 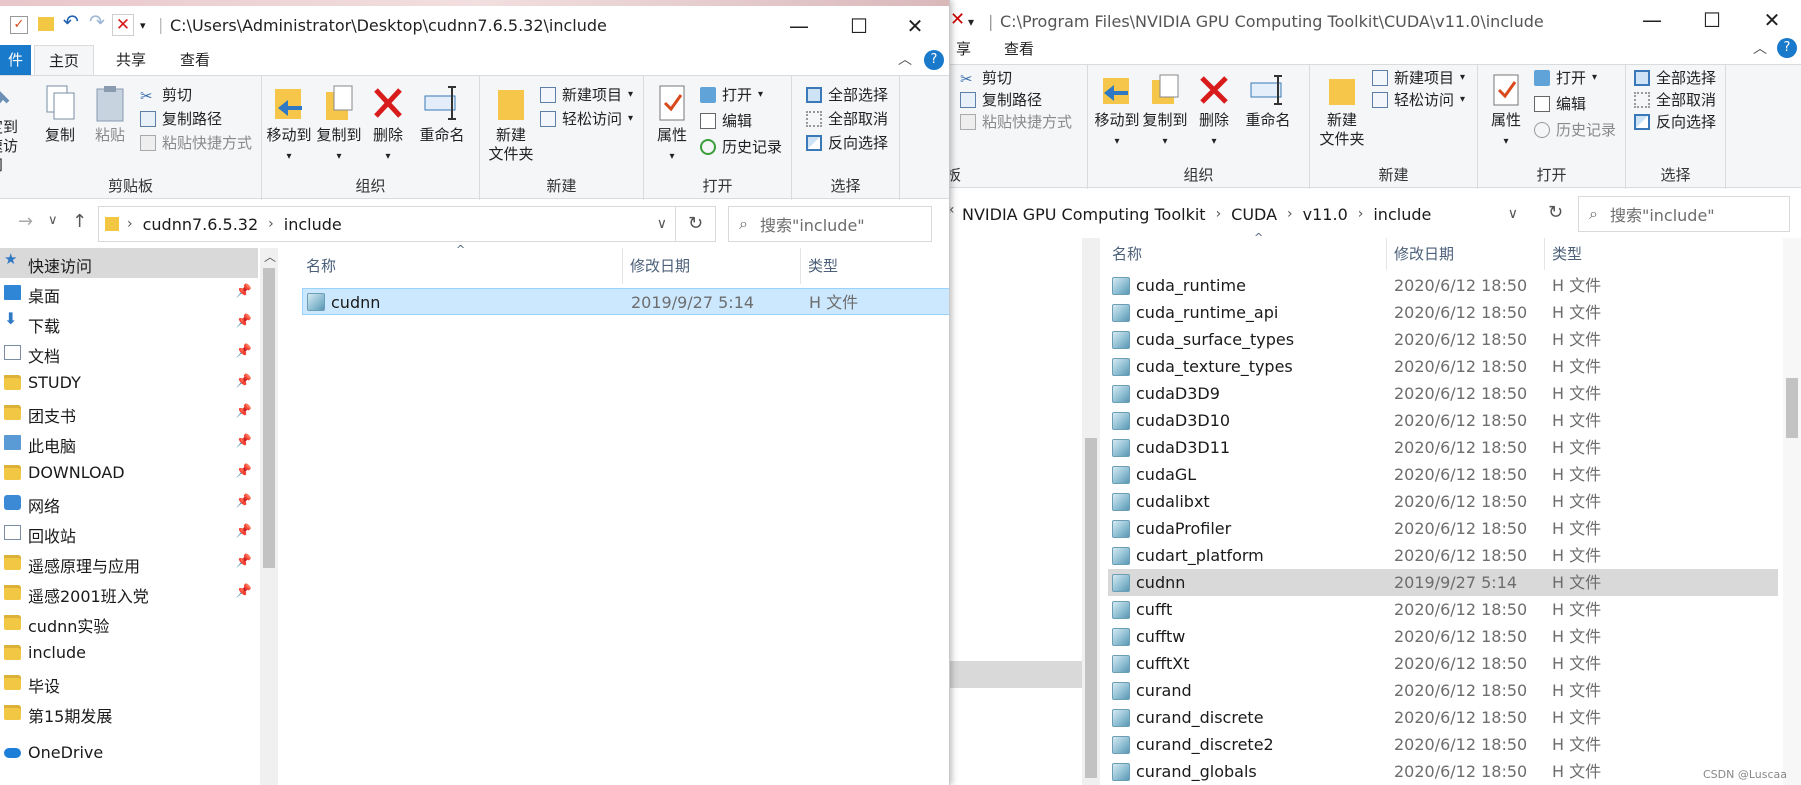 I want to click on nav-item: ⬇ 下载 📌, so click(x=129, y=323).